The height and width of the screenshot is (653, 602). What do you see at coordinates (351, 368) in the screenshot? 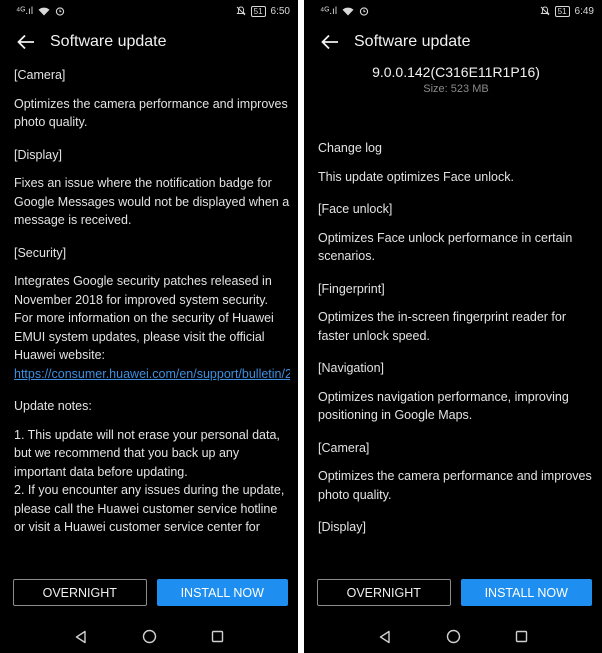
I see `section-heading-navigation: [Navigation]` at bounding box center [351, 368].